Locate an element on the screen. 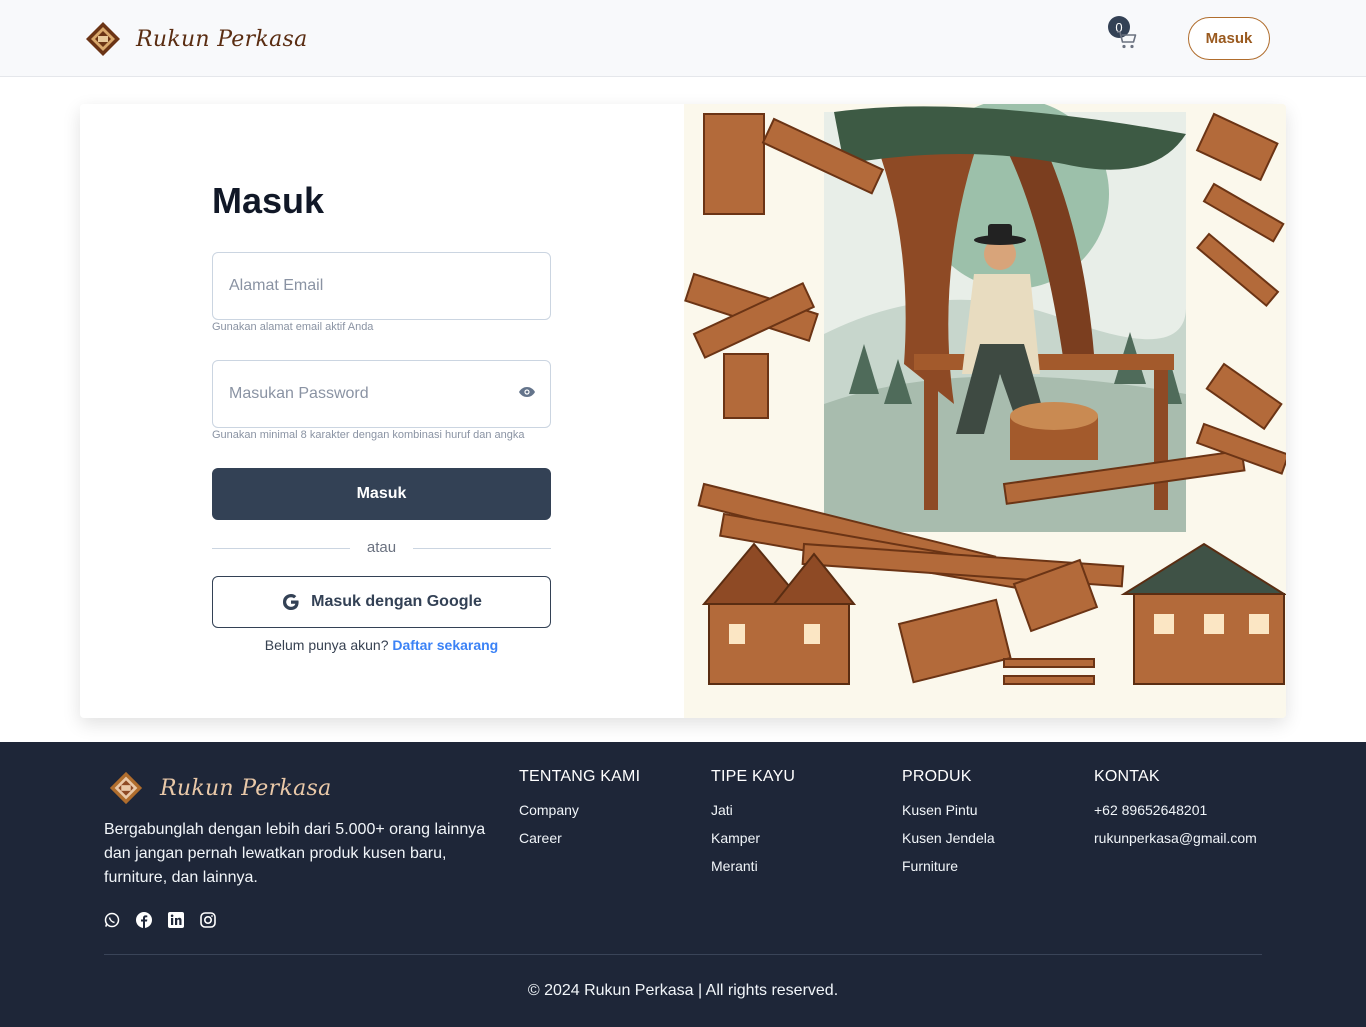 Image resolution: width=1366 pixels, height=1027 pixels. footer-link-furniture: Furniture is located at coordinates (948, 866).